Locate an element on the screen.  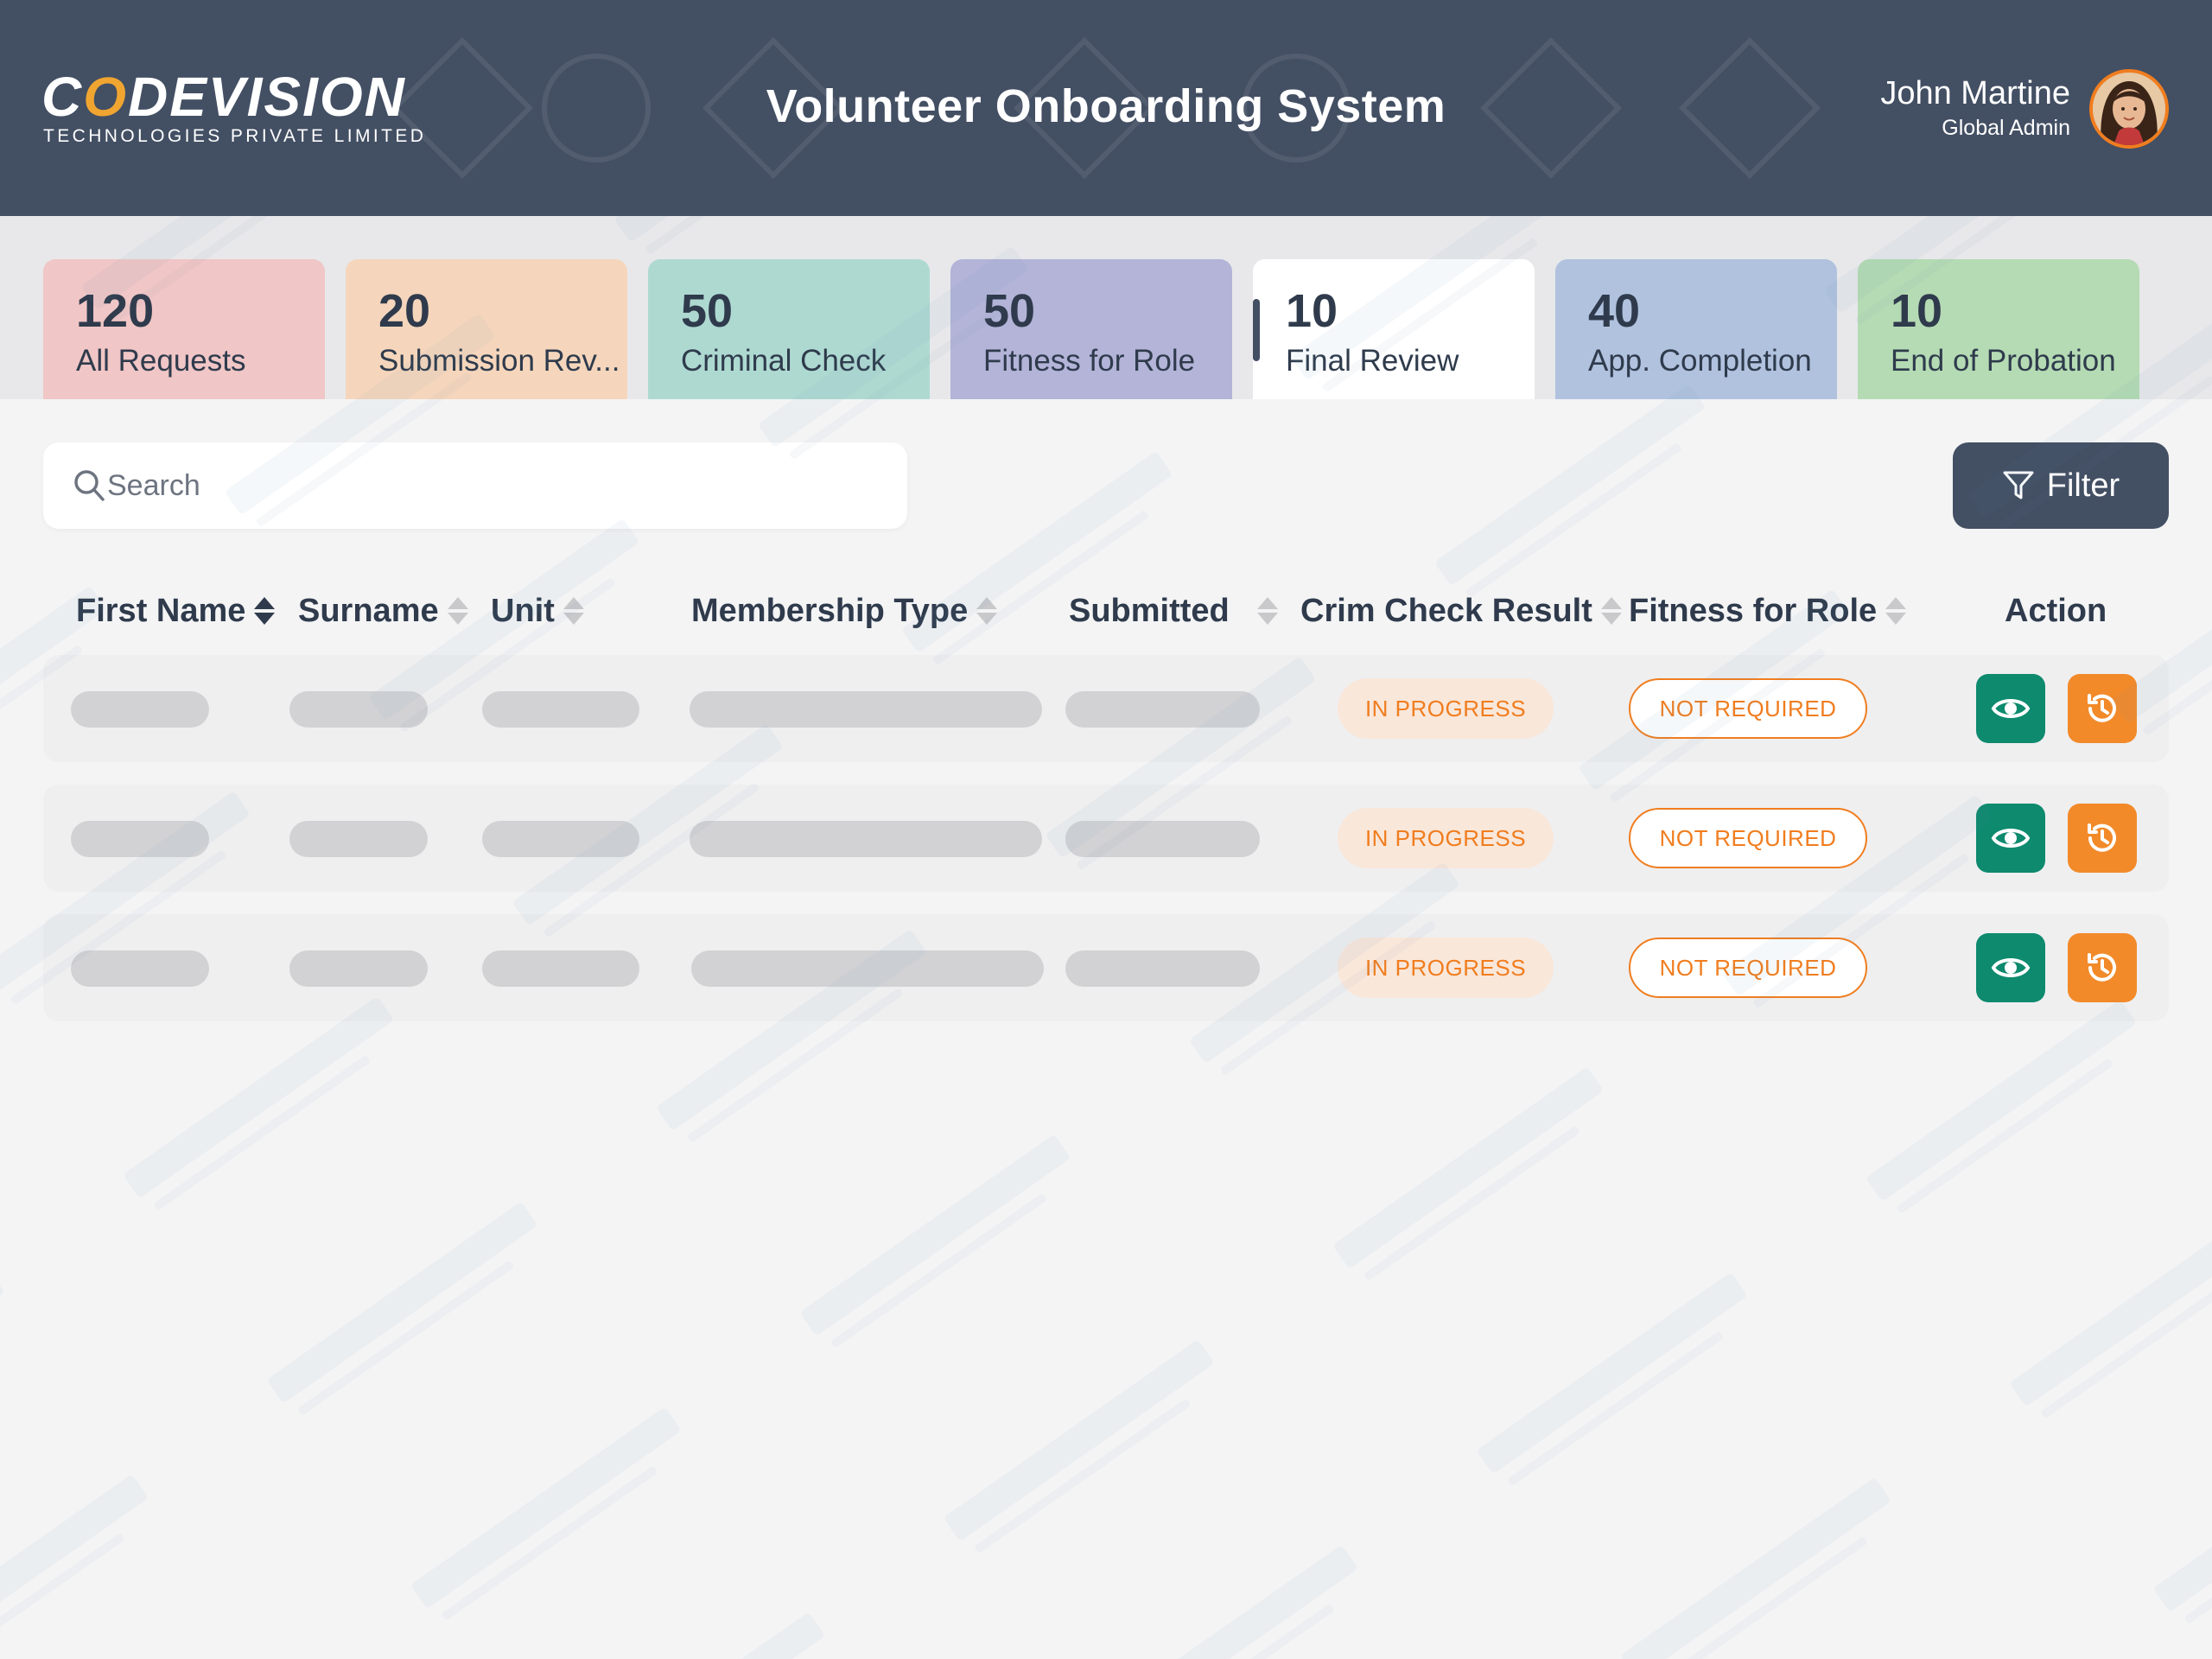
column-unit: Unit is located at coordinates (538, 610).